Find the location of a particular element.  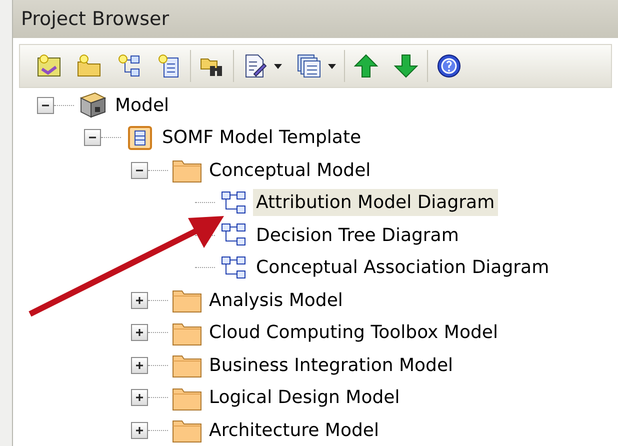

tree-item: SOMF Model Template is located at coordinates (261, 138).